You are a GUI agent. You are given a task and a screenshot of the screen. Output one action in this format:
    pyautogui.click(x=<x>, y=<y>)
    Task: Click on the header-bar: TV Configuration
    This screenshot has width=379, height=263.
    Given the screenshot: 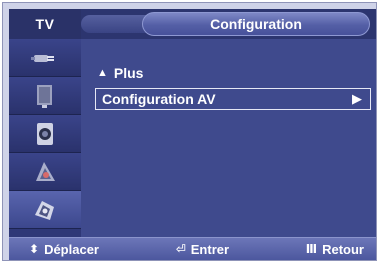 What is the action you would take?
    pyautogui.click(x=192, y=24)
    